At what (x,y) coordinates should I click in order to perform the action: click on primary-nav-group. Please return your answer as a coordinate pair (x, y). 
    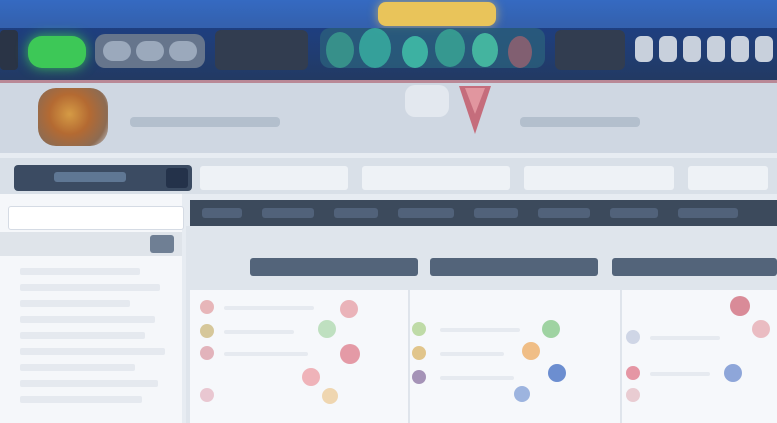
    Looking at the image, I should click on (150, 51).